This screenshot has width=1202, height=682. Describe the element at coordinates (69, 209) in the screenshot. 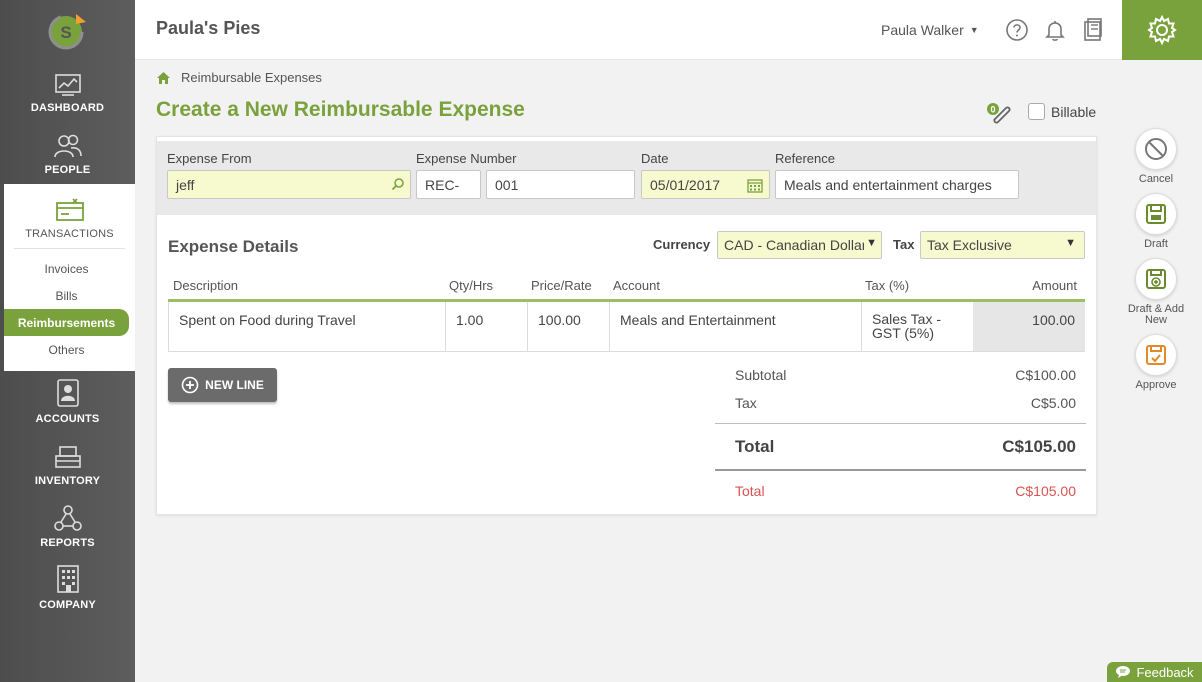

I see `transactions-icon` at that location.